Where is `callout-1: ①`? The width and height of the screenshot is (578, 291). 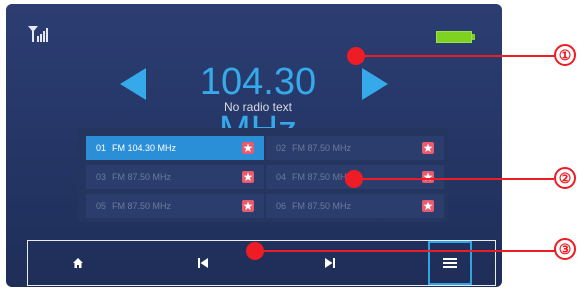 callout-1: ① is located at coordinates (565, 55).